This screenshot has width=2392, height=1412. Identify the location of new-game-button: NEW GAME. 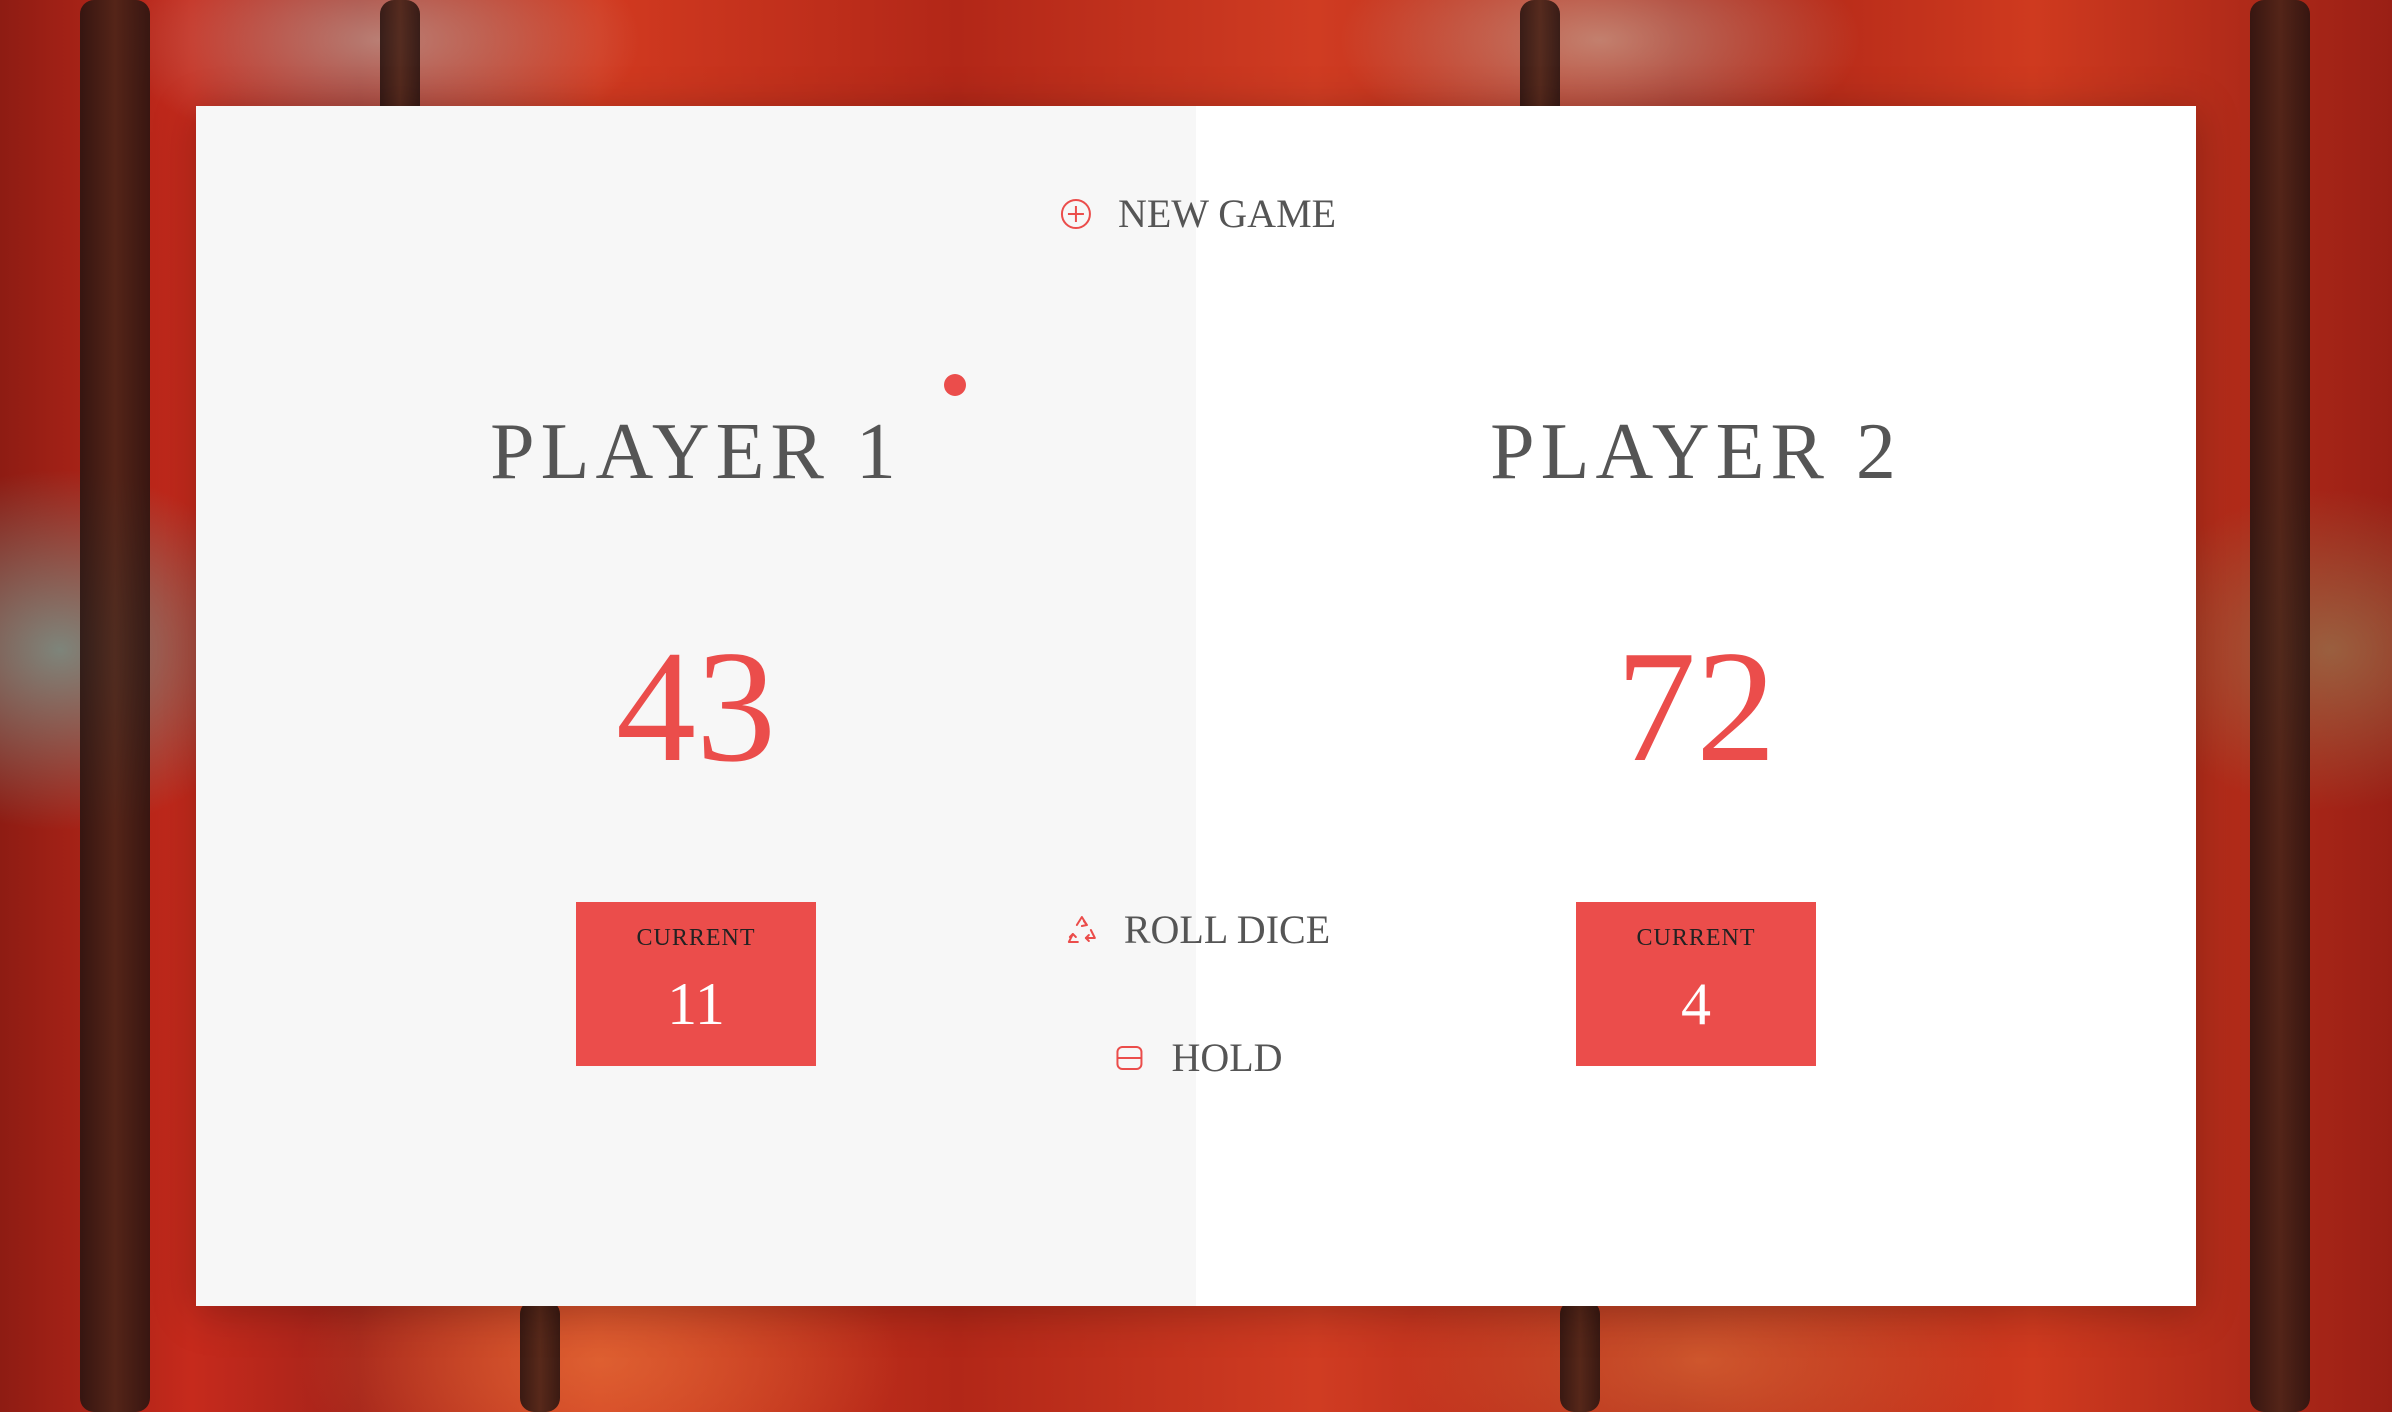
(1196, 213).